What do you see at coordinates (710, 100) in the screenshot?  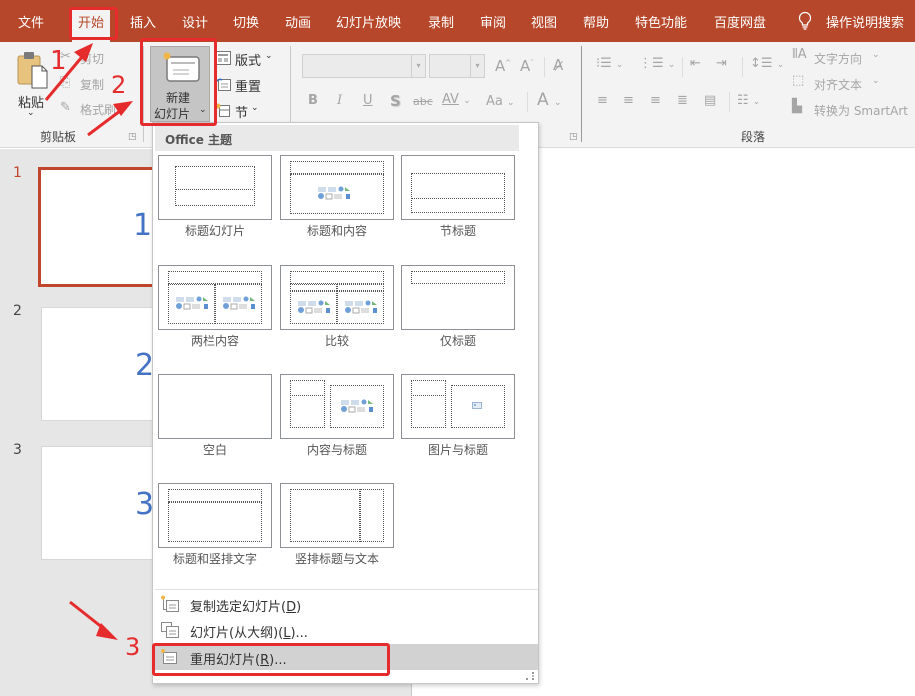 I see `distributed-icon: ▤` at bounding box center [710, 100].